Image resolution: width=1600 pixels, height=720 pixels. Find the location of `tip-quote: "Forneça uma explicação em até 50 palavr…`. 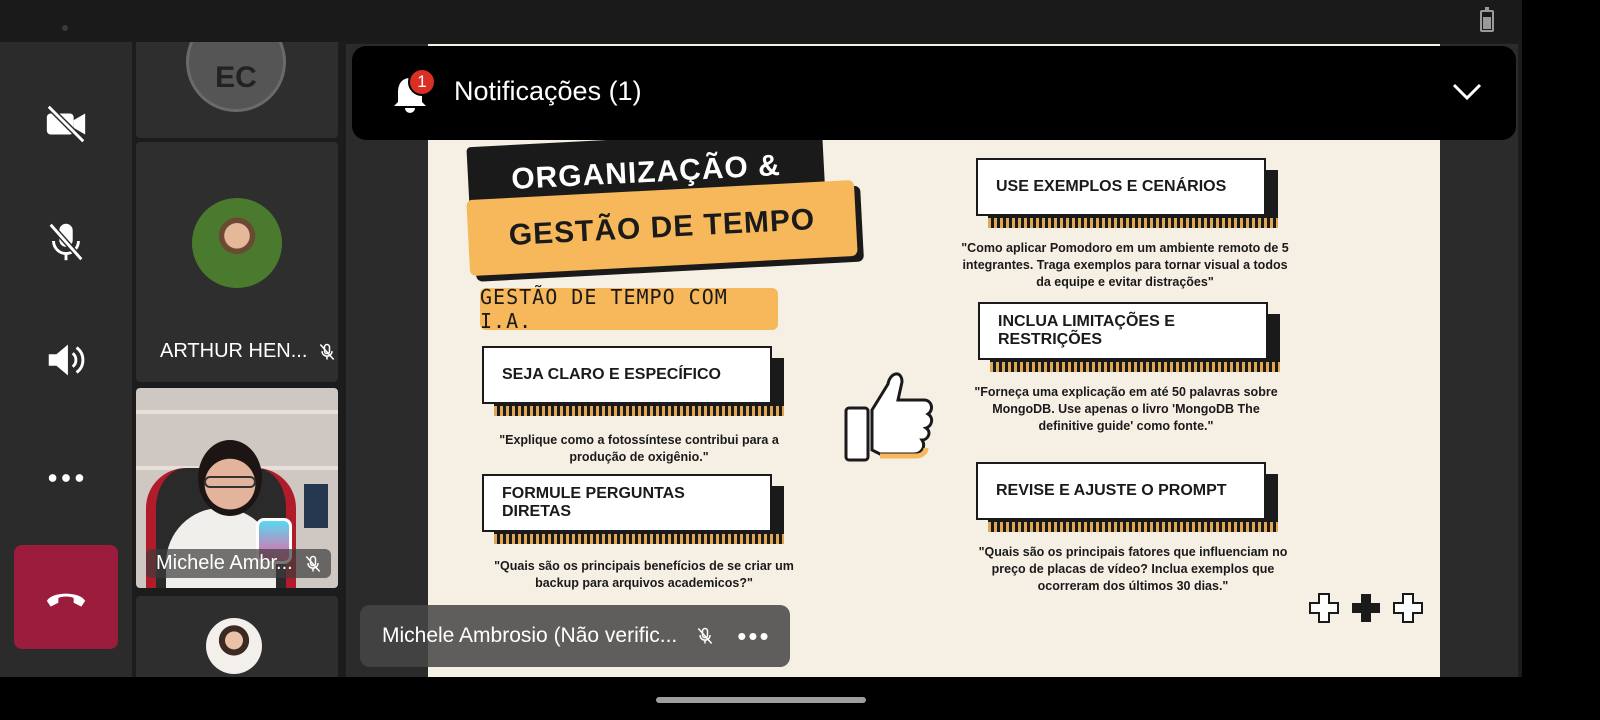

tip-quote: "Forneça uma explicação em até 50 palavr… is located at coordinates (1126, 409).